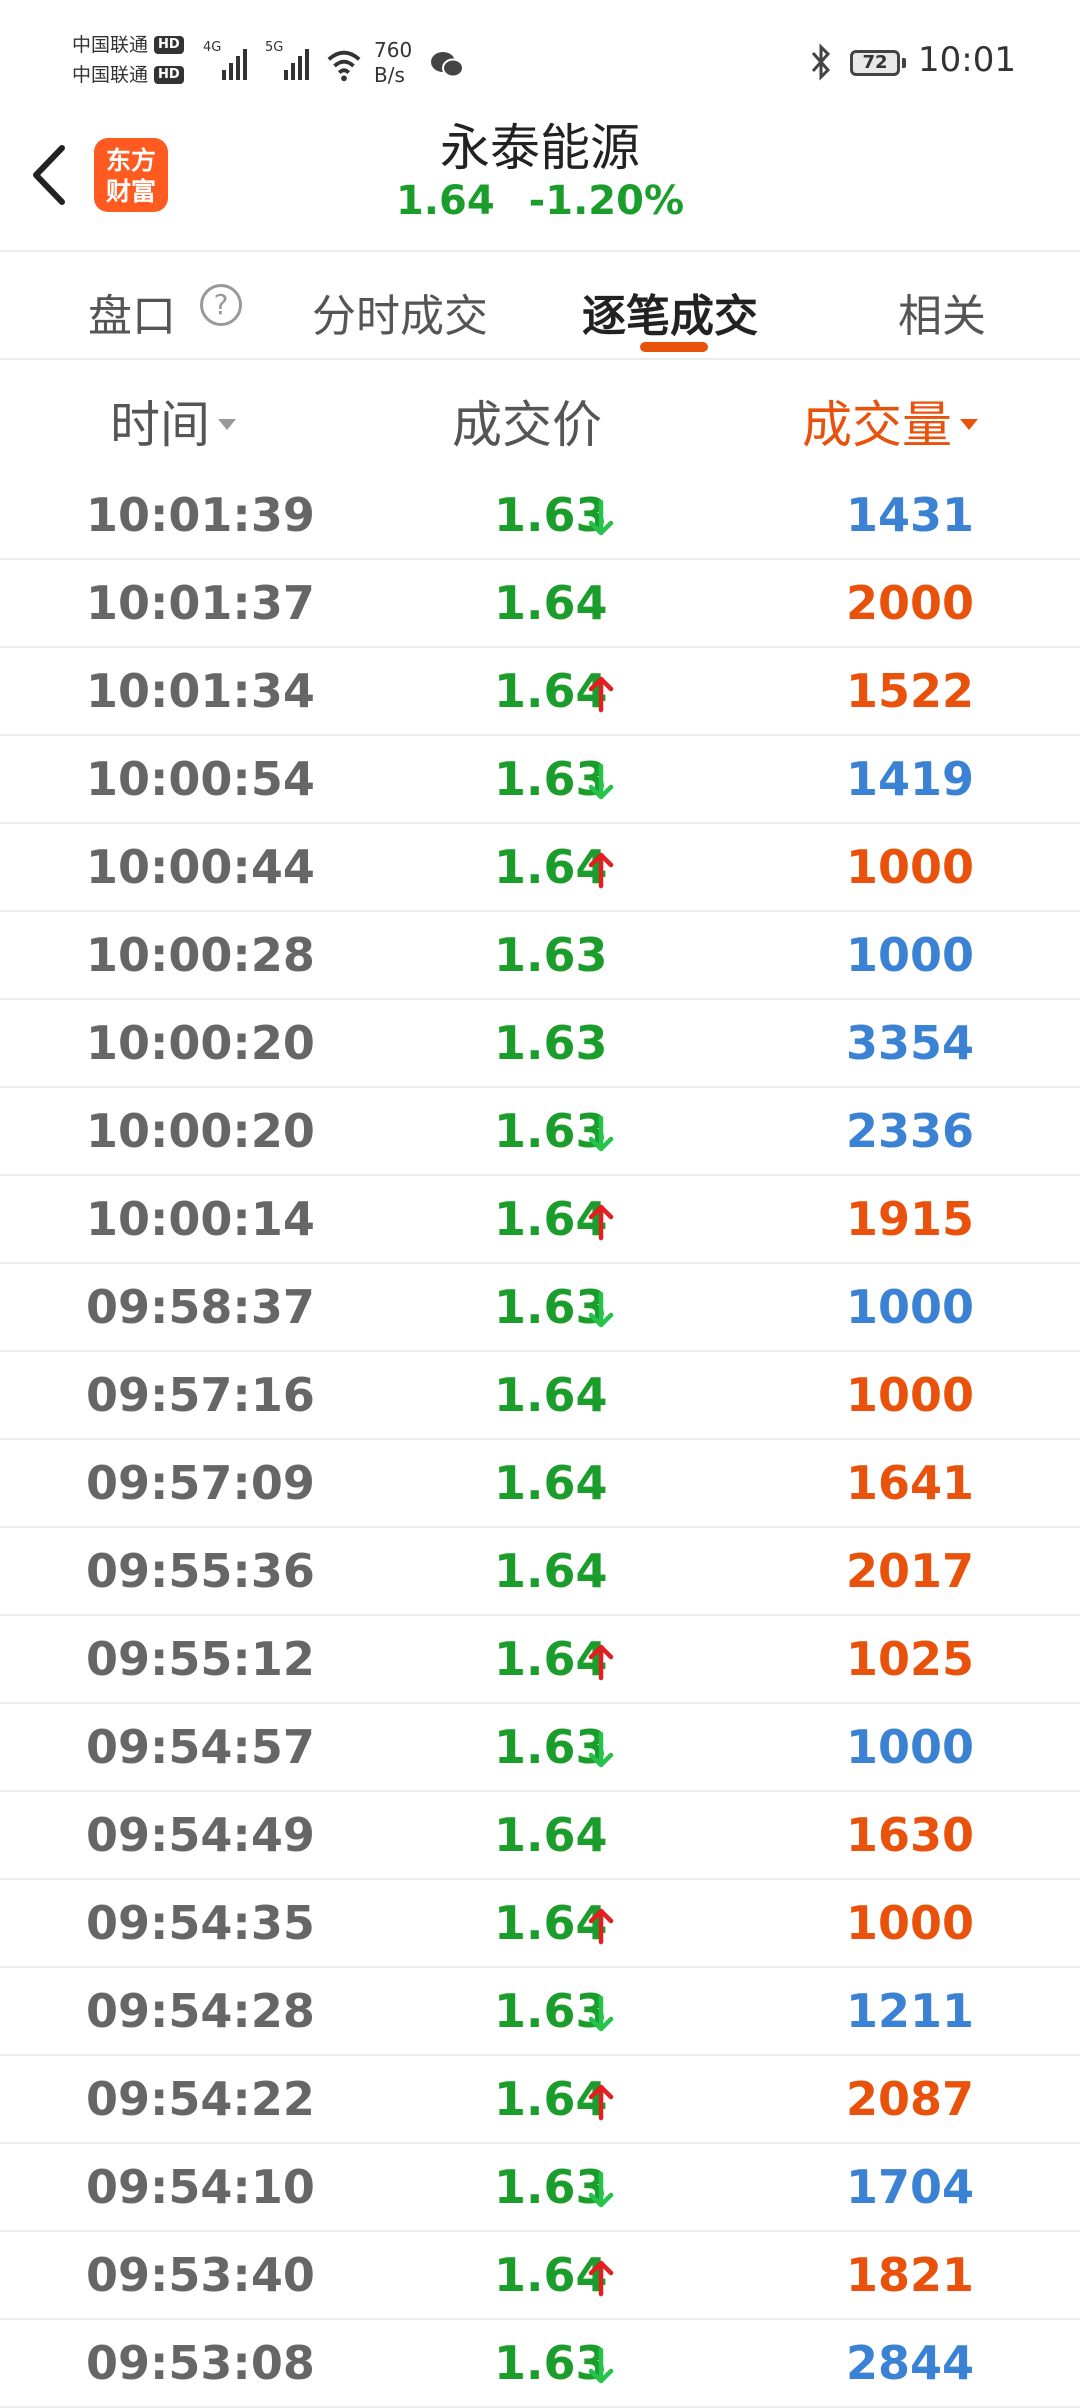  What do you see at coordinates (200, 1395) in the screenshot?
I see `trade-time: 09:57:16` at bounding box center [200, 1395].